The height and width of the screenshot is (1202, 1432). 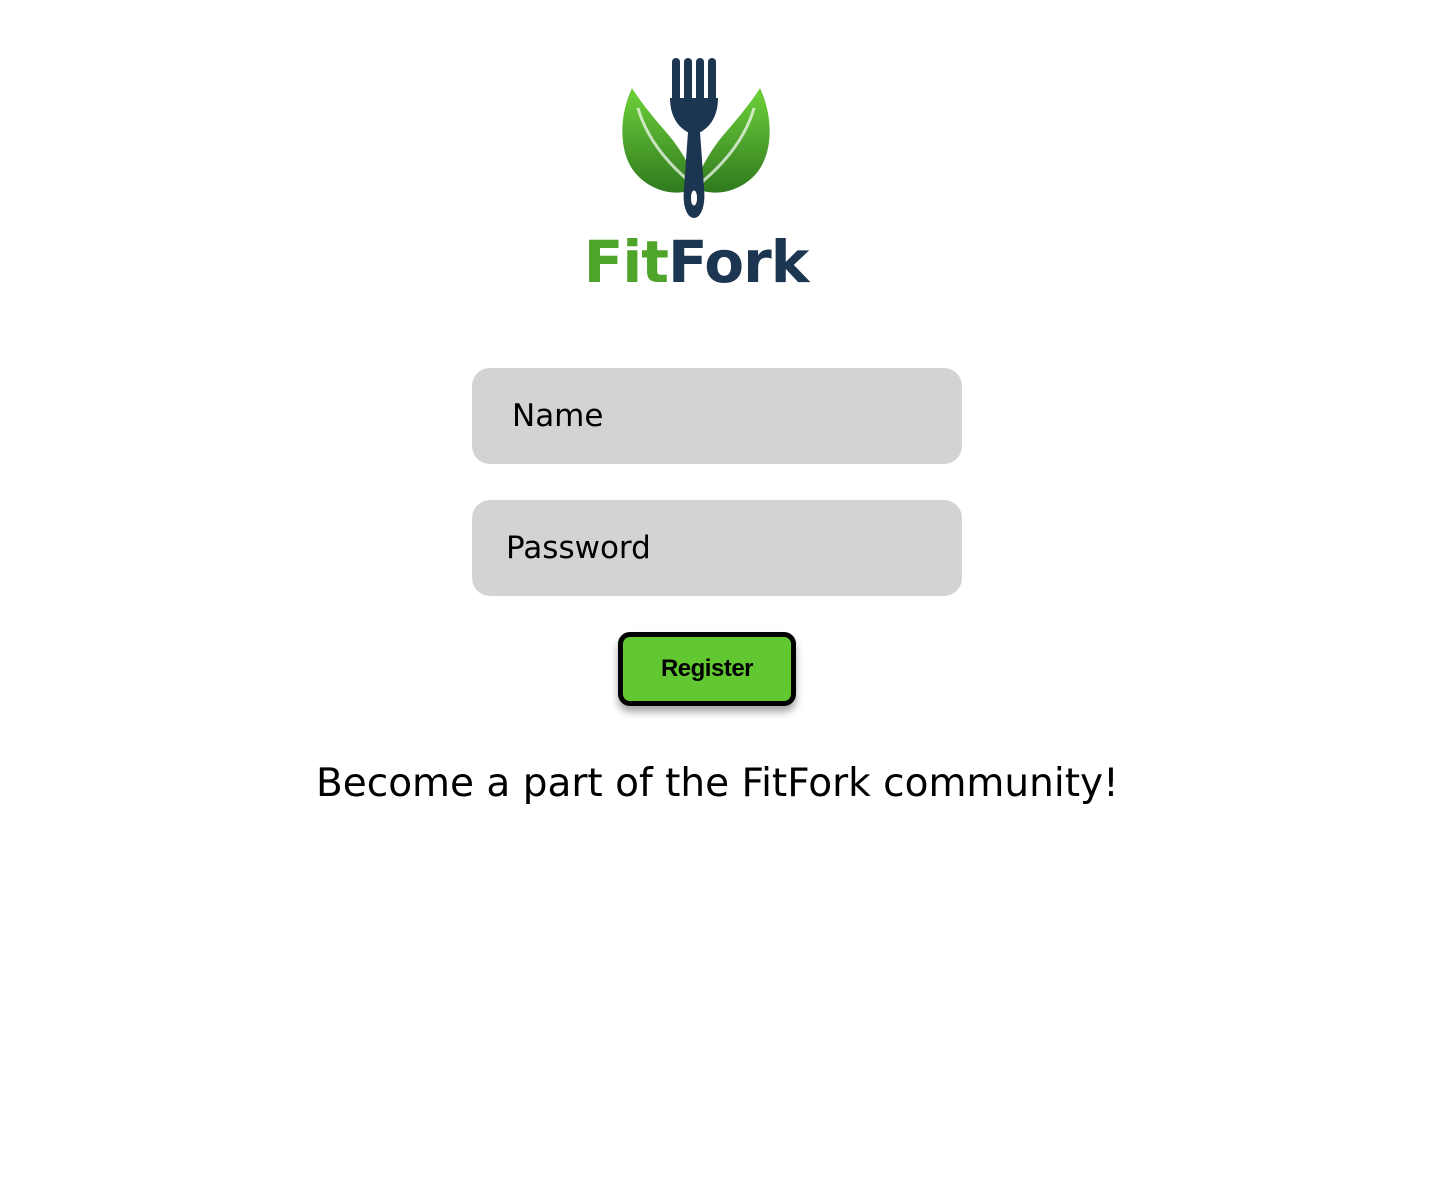 What do you see at coordinates (717, 548) in the screenshot?
I see `password-field` at bounding box center [717, 548].